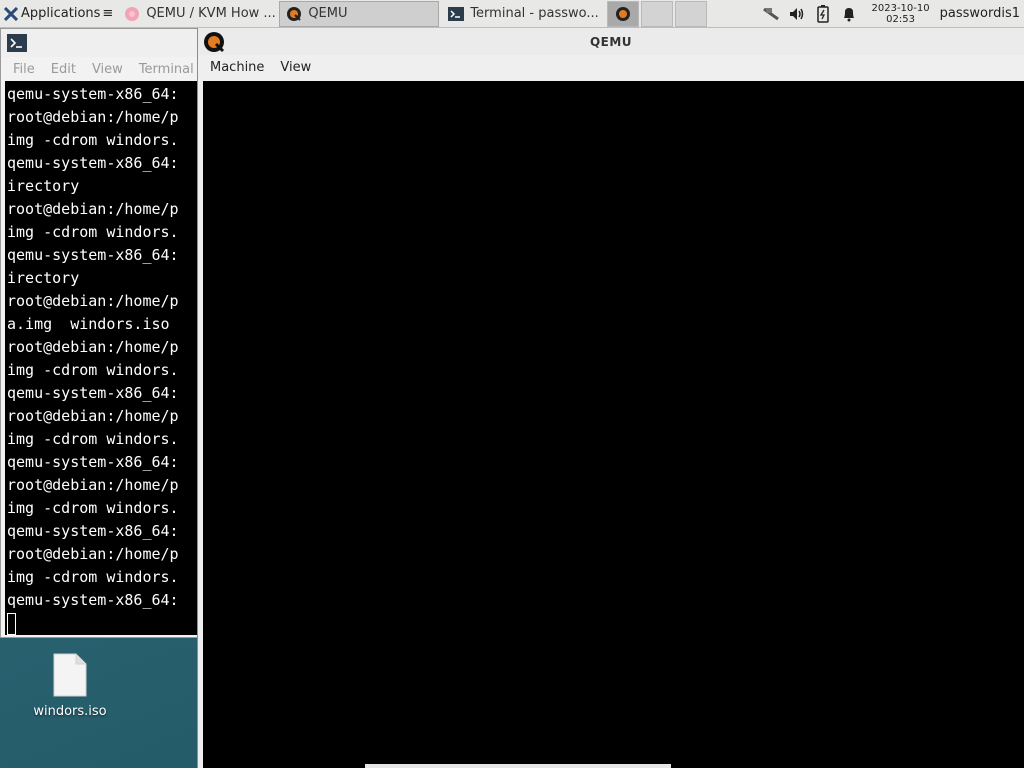 This screenshot has height=768, width=1024. Describe the element at coordinates (359, 13) in the screenshot. I see `task-qemu: QEMU` at that location.